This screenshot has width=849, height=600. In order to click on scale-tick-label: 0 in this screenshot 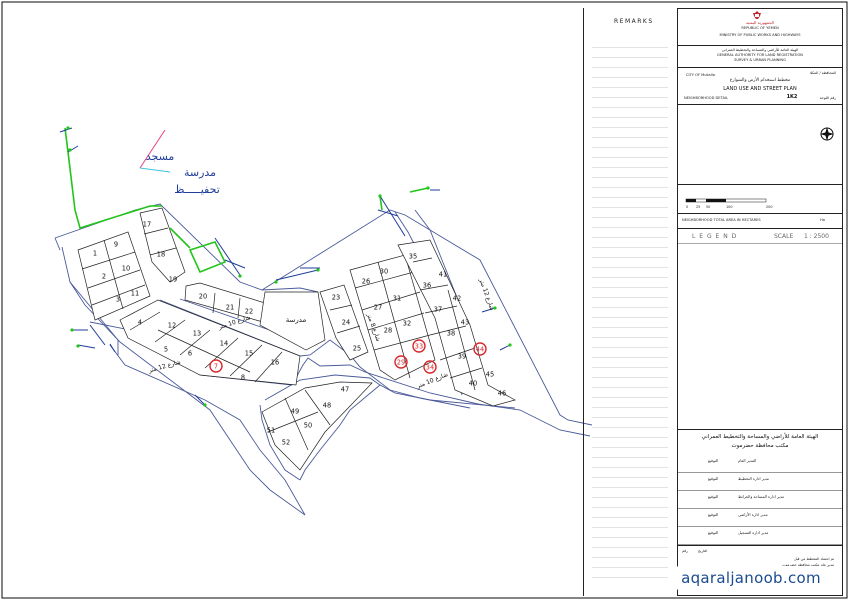, I will do `click(687, 207)`.